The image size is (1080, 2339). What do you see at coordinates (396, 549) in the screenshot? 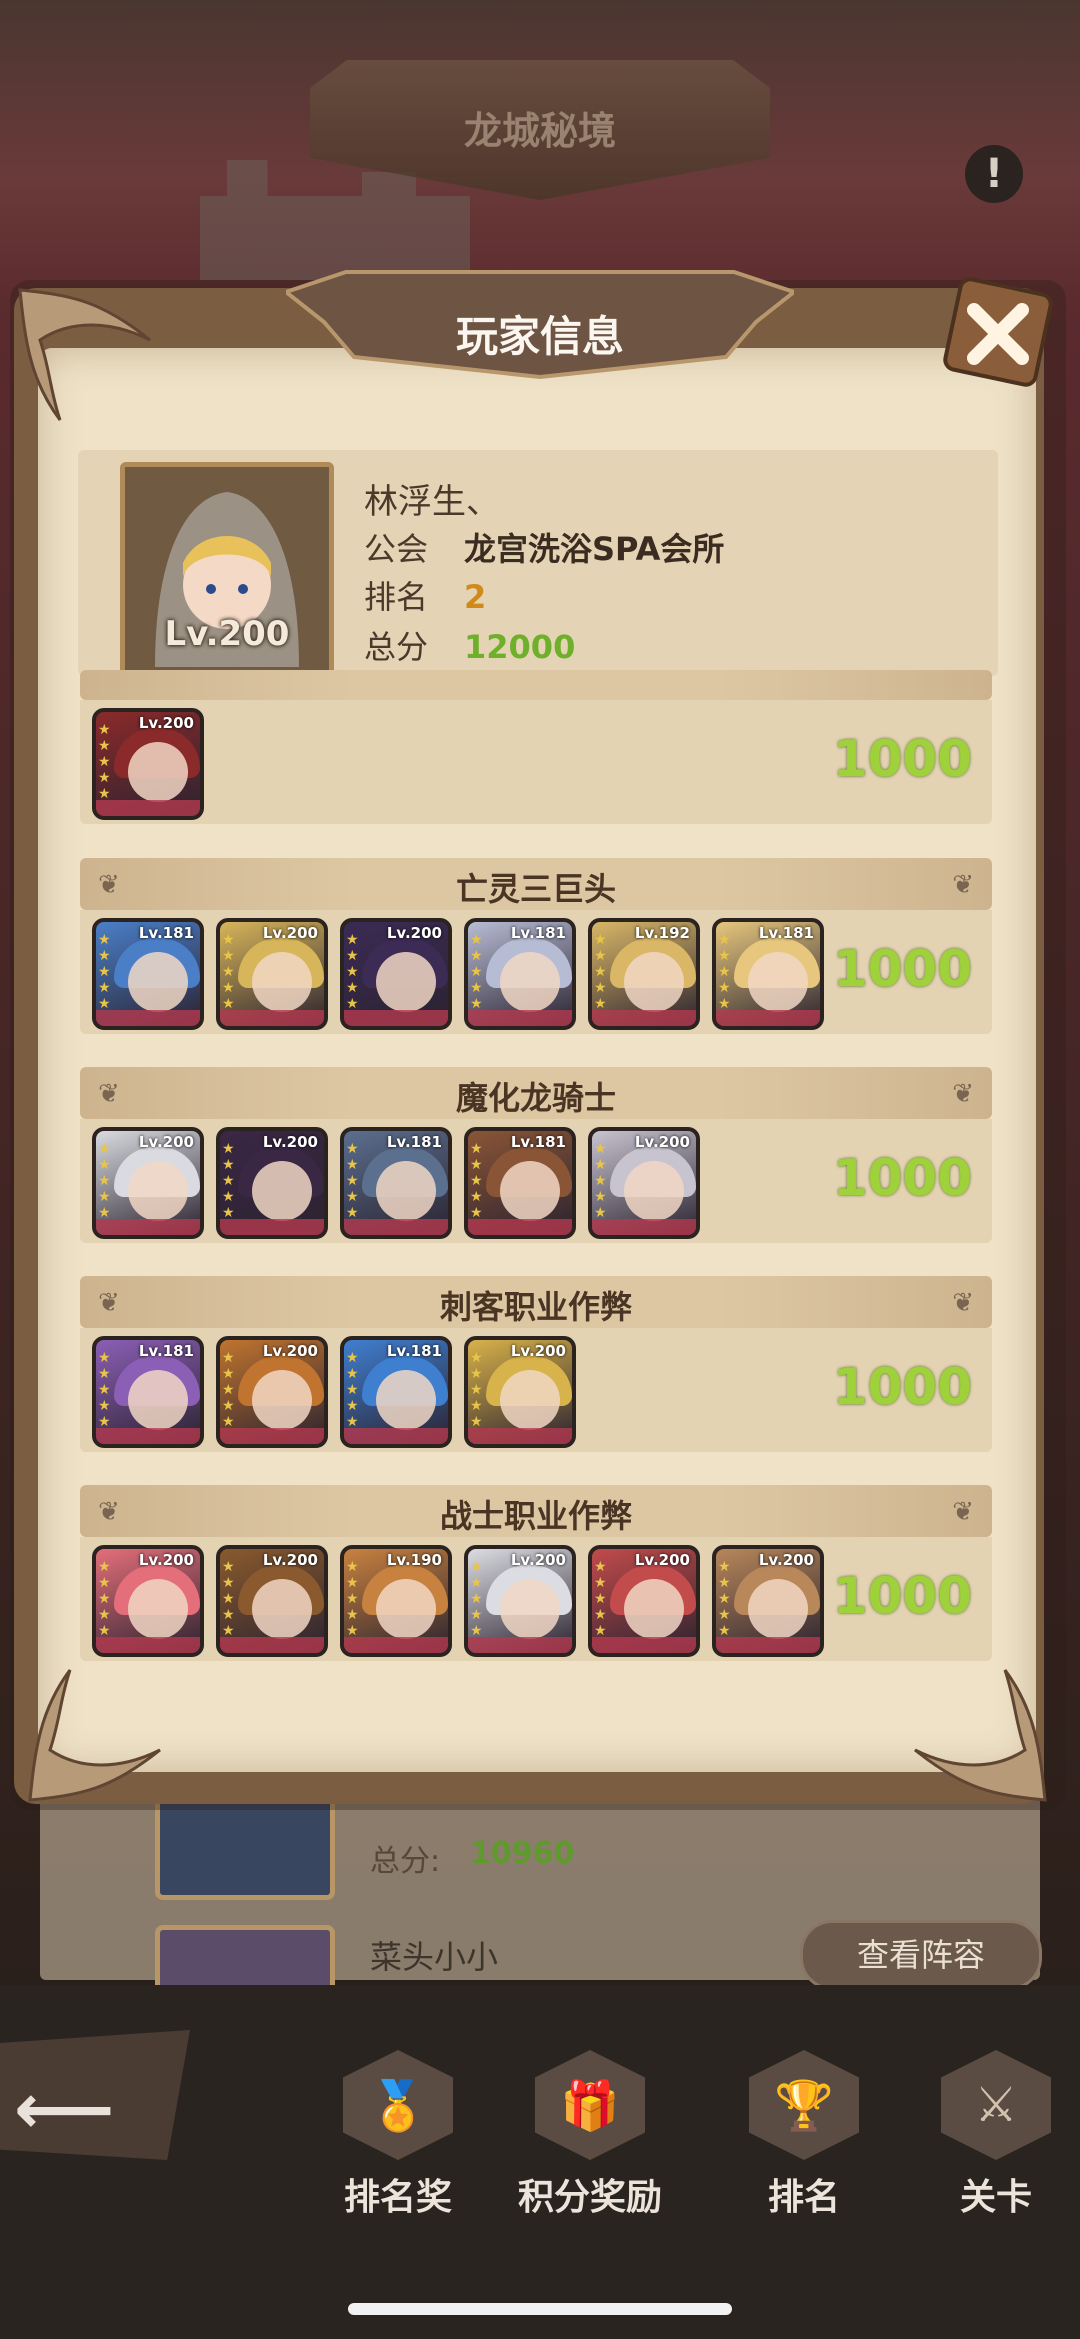
I see `guild-label: 公会` at bounding box center [396, 549].